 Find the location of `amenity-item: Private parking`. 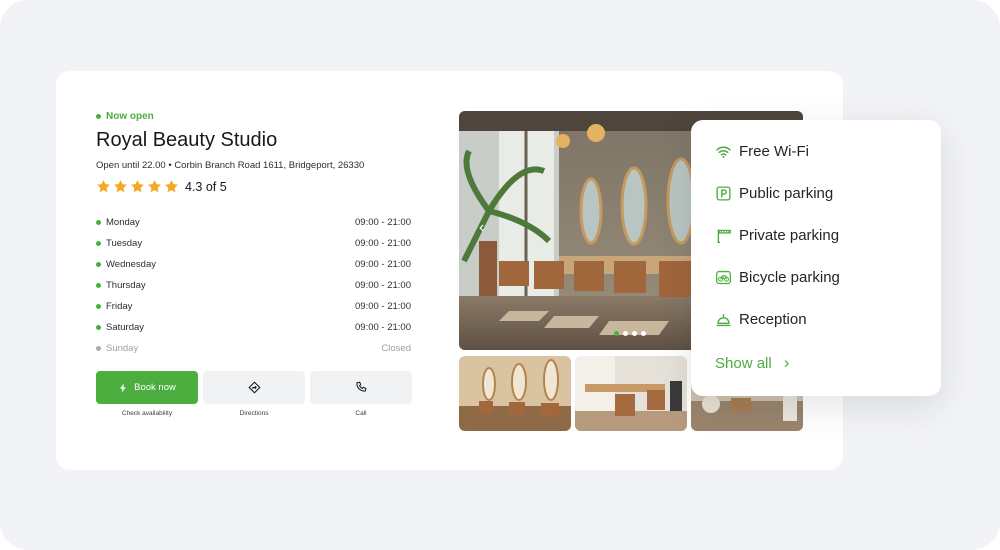

amenity-item: Private parking is located at coordinates (777, 235).